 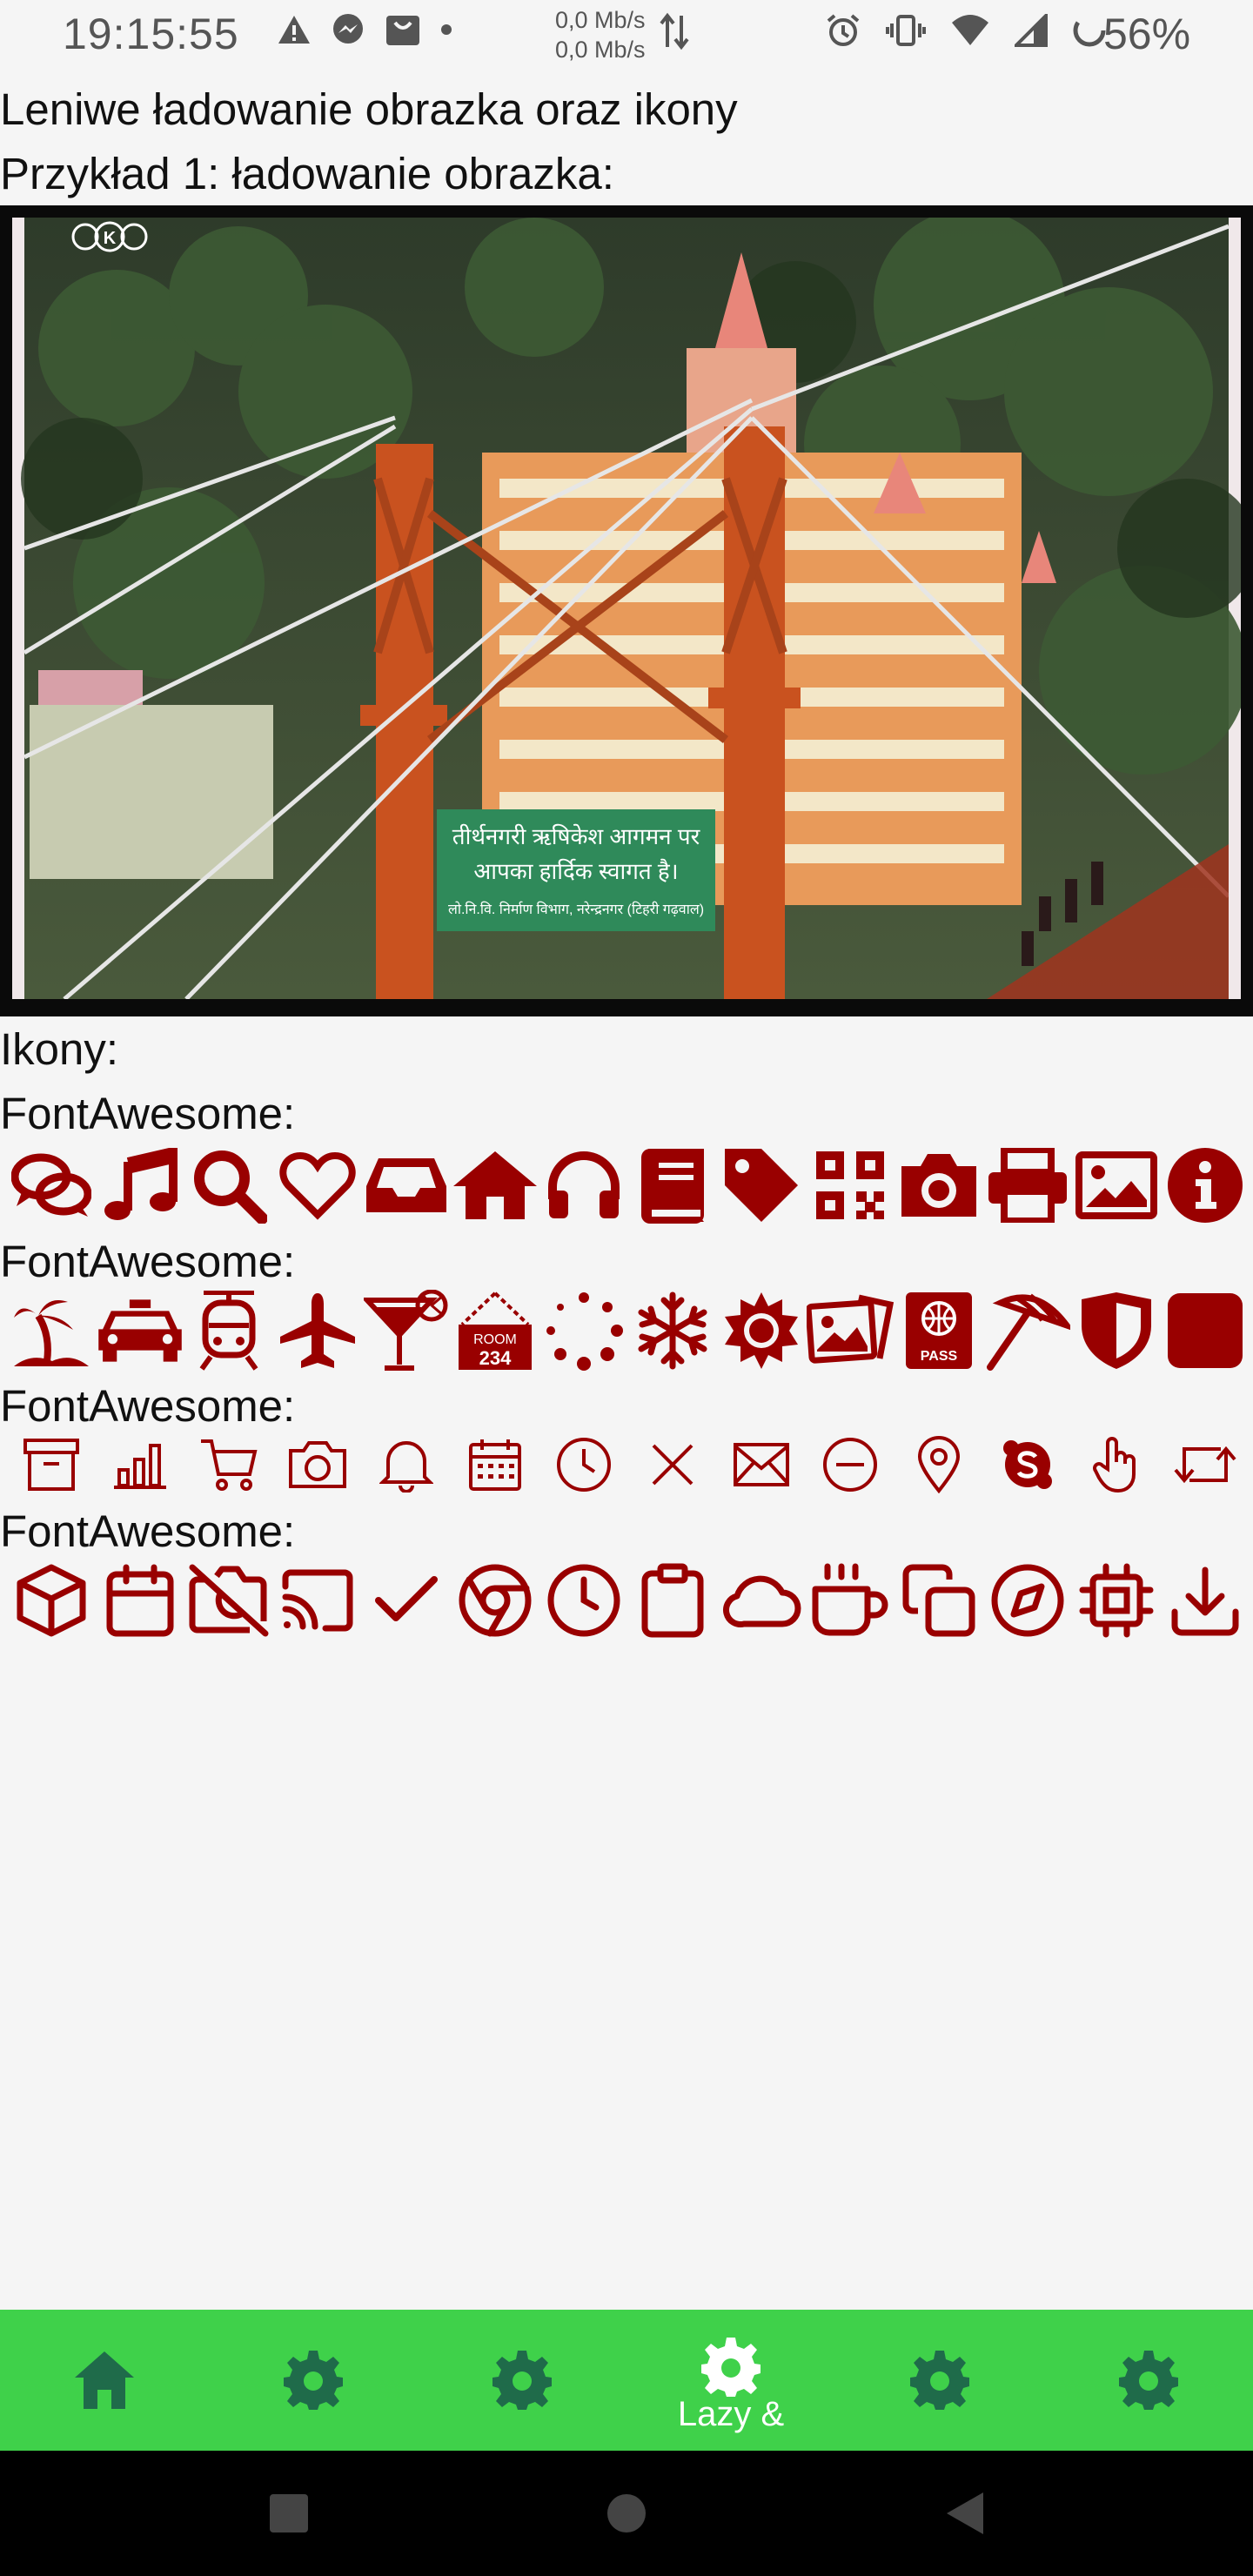 I want to click on cart-icon, so click(x=228, y=1465).